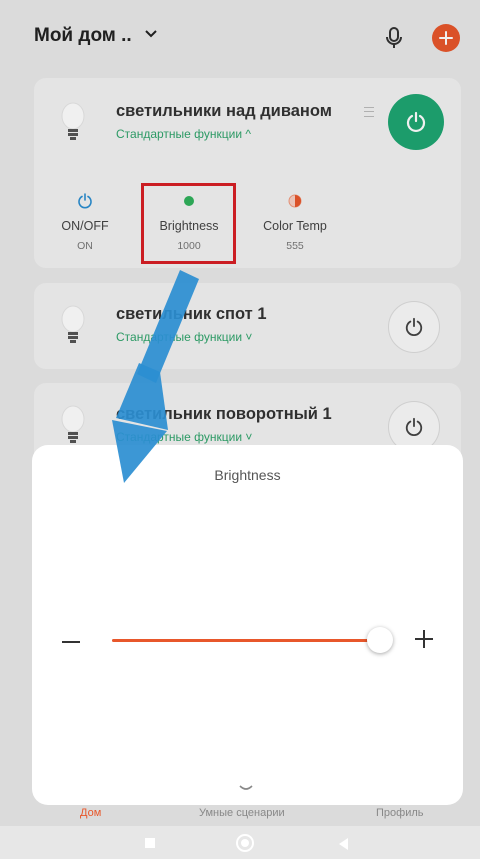 Image resolution: width=480 pixels, height=859 pixels. I want to click on bottom-tab-bar: Дом Умные сценарии Профиль, so click(240, 813).